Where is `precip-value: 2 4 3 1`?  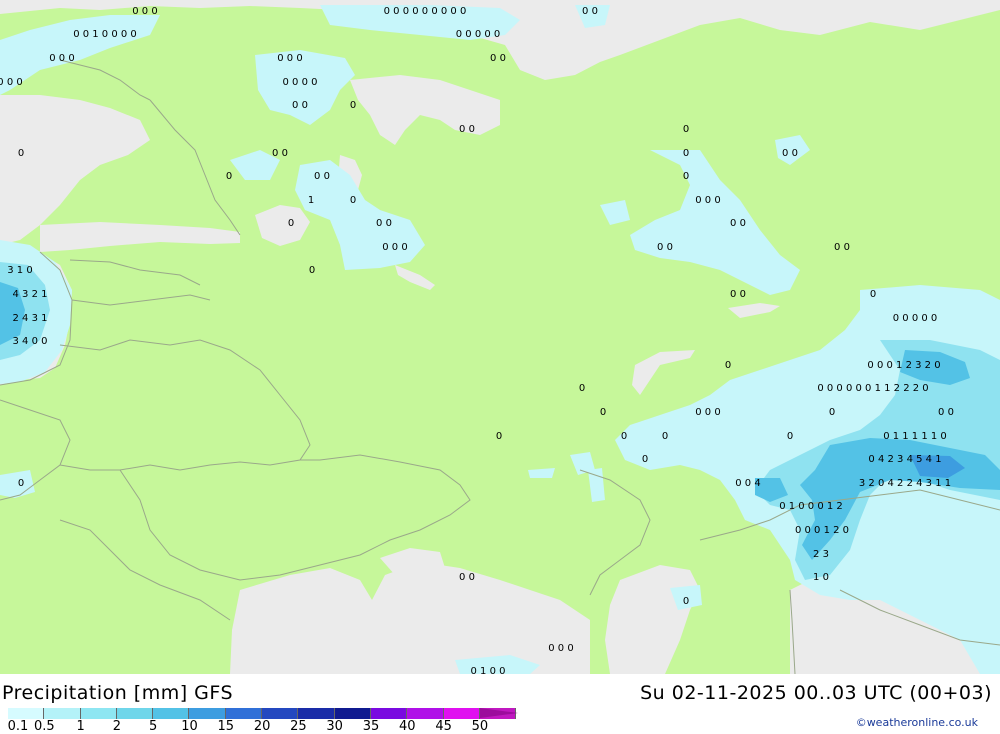
precip-value: 2 4 3 1 is located at coordinates (30, 318).